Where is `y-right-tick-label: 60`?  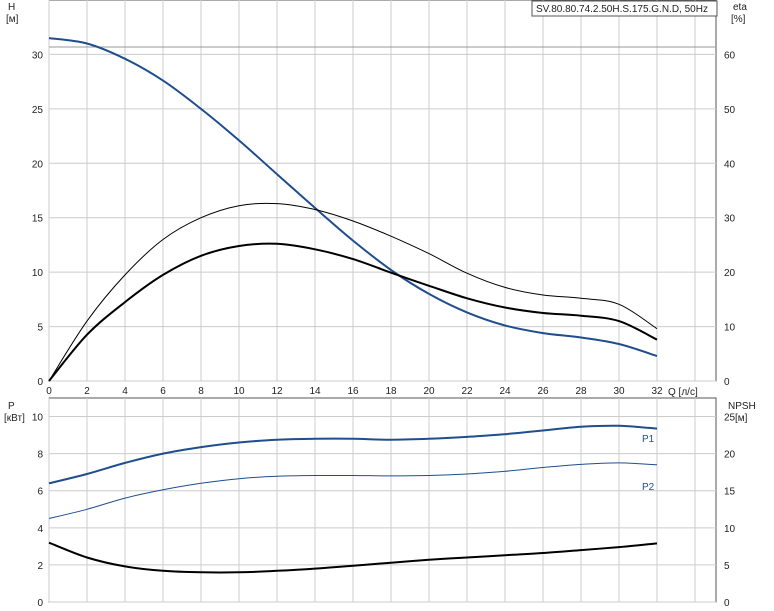 y-right-tick-label: 60 is located at coordinates (730, 55).